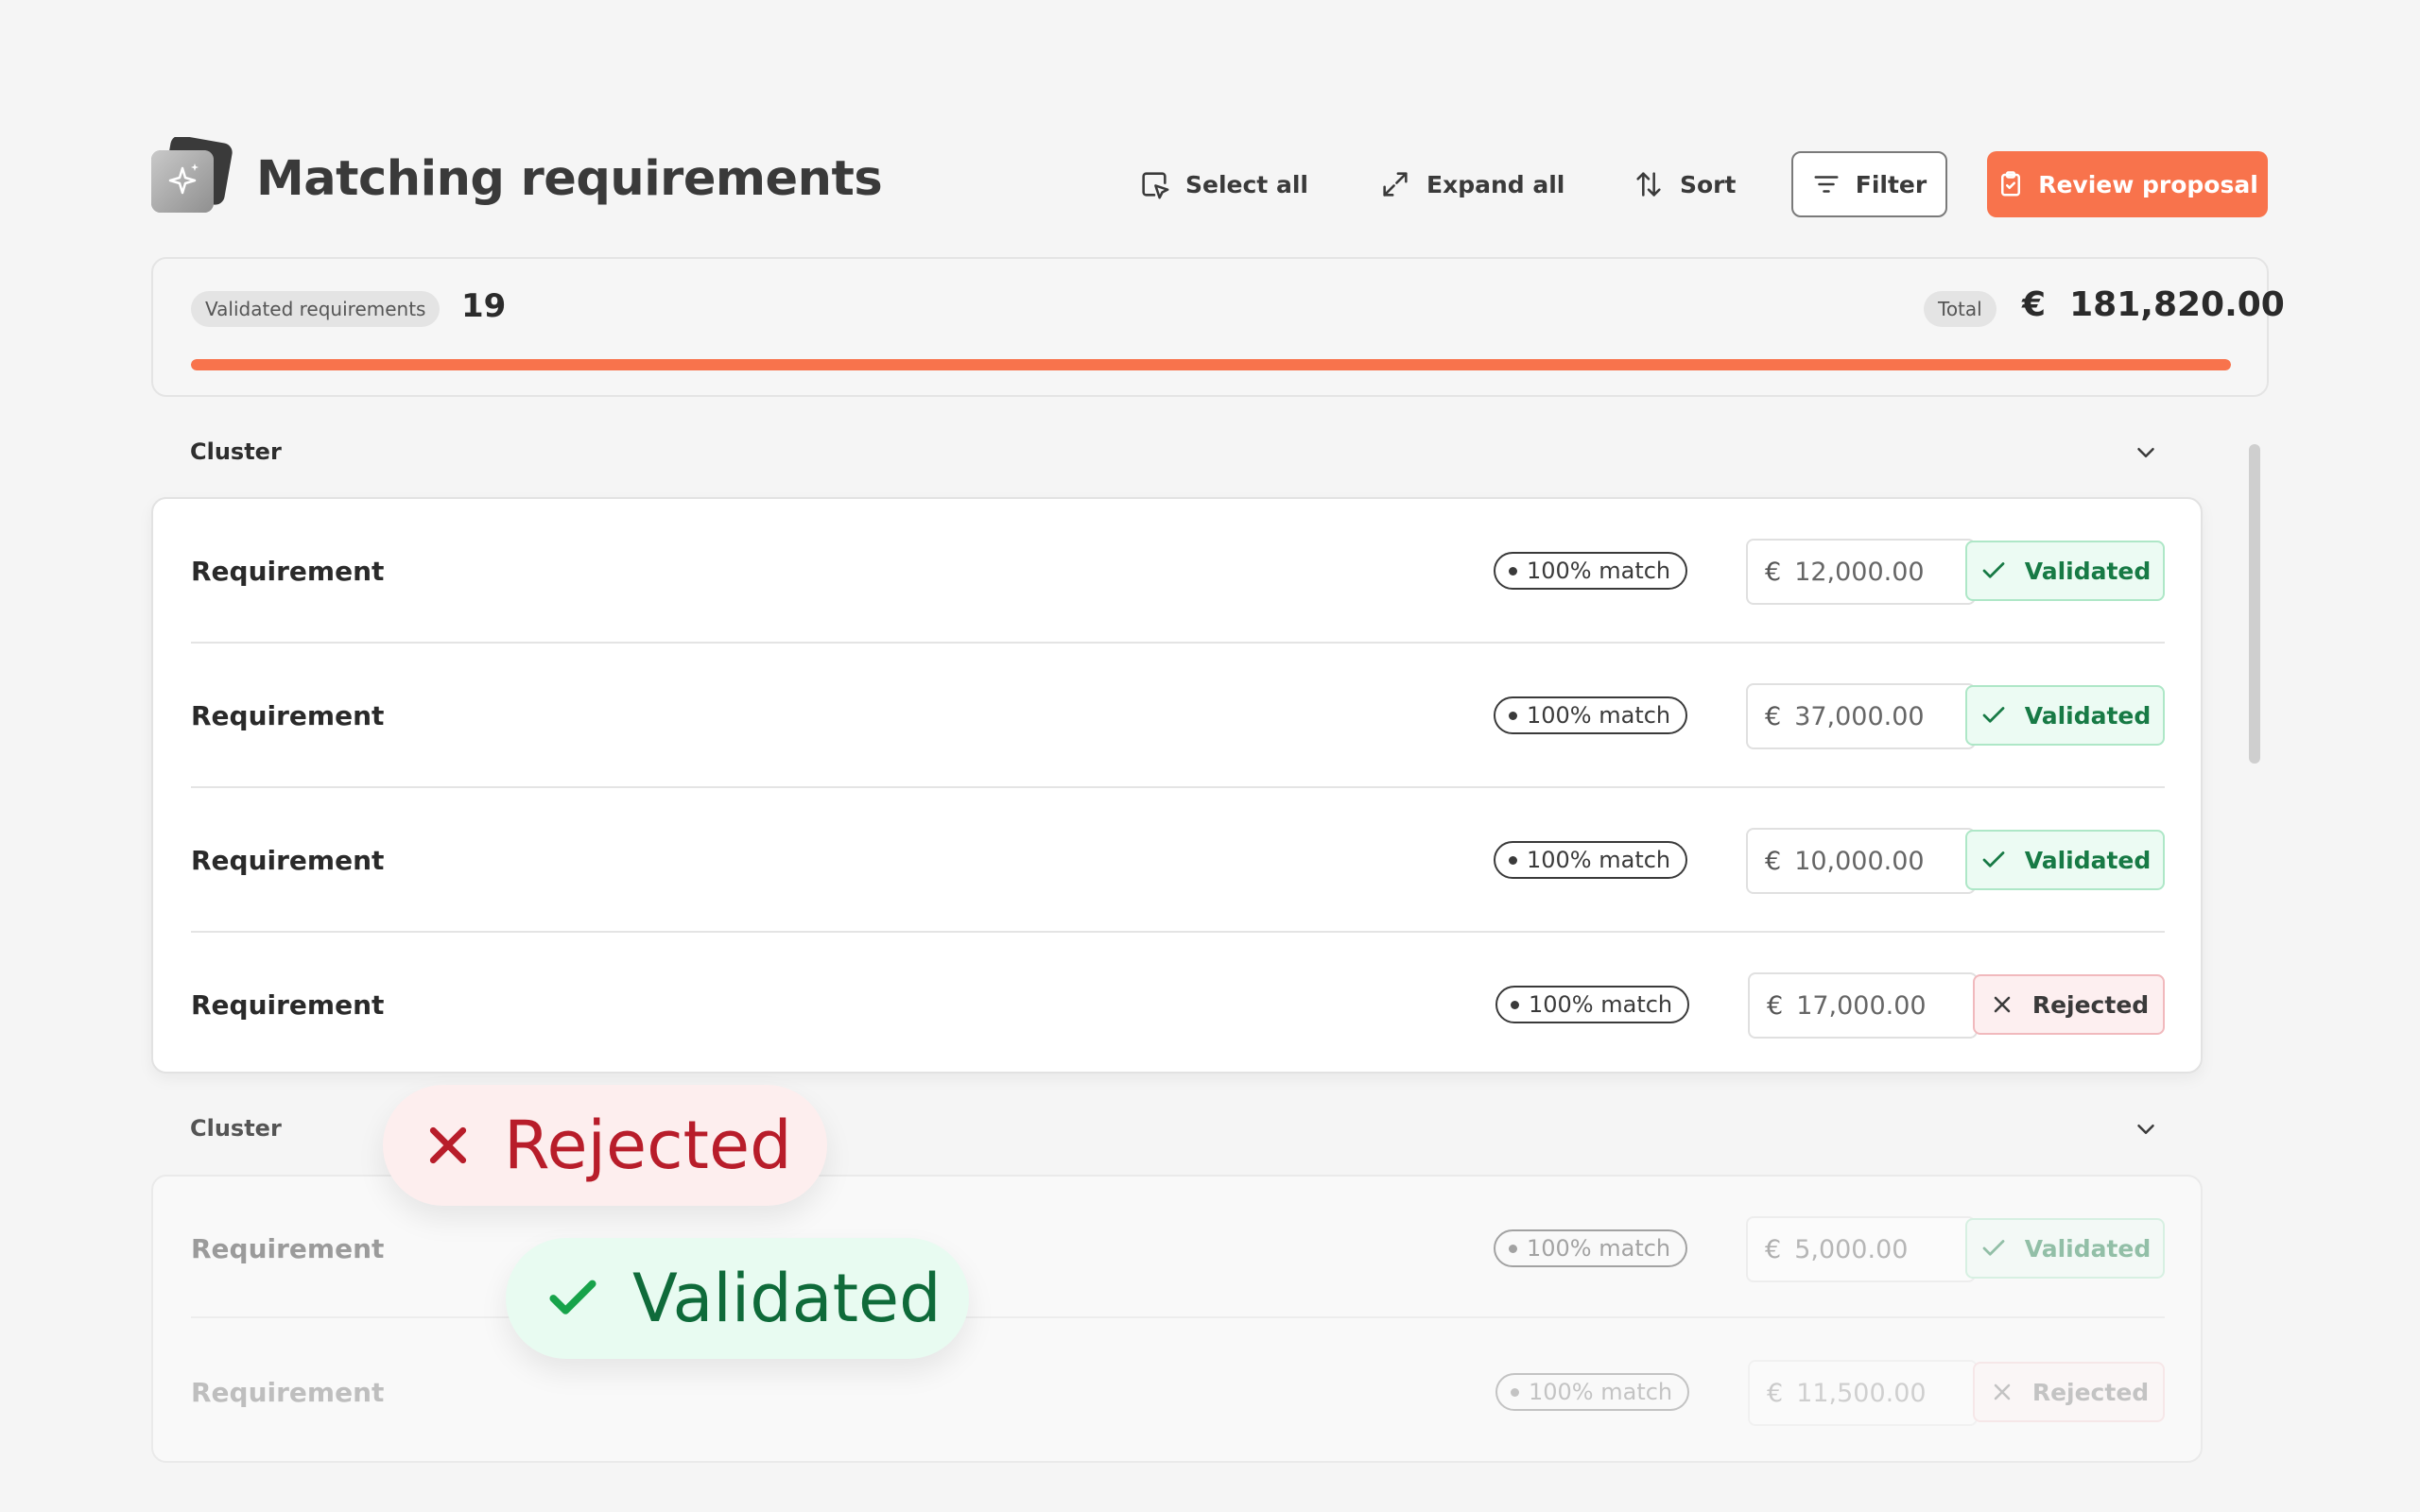  I want to click on amount-field: €11,500.00, so click(1863, 1393).